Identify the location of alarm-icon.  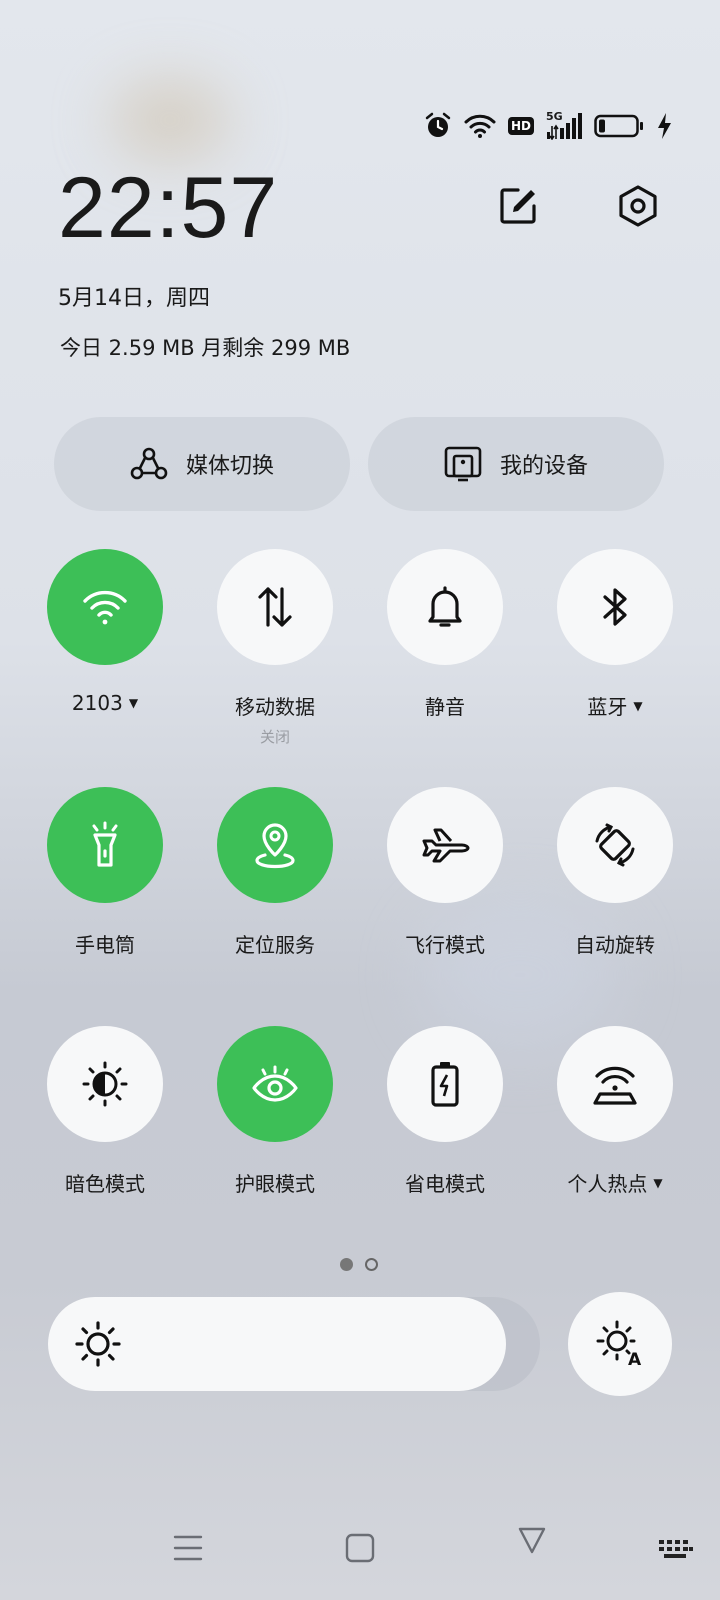
(438, 126).